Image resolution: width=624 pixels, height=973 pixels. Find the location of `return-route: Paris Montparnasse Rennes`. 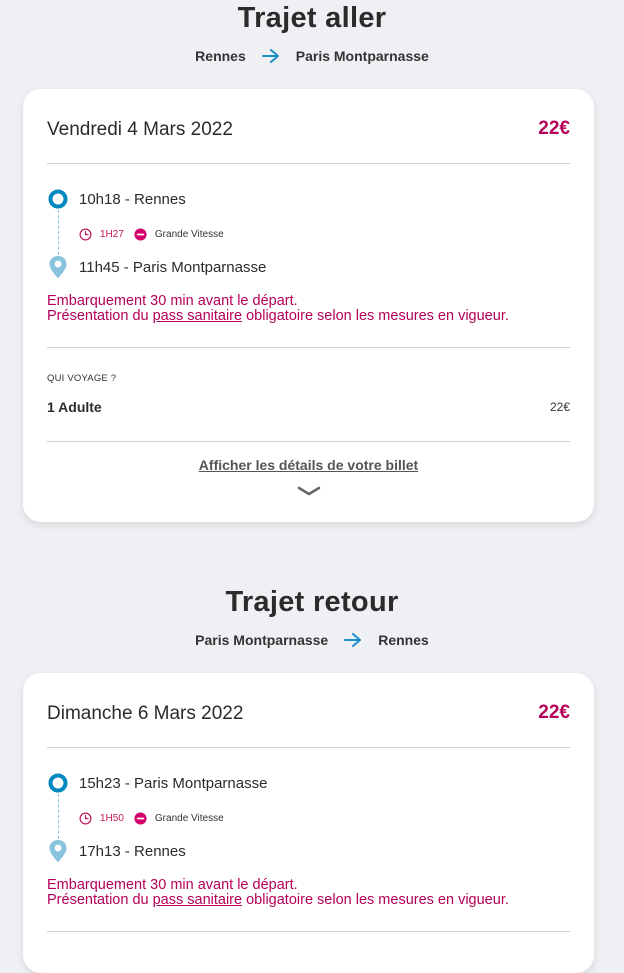

return-route: Paris Montparnasse Rennes is located at coordinates (312, 640).